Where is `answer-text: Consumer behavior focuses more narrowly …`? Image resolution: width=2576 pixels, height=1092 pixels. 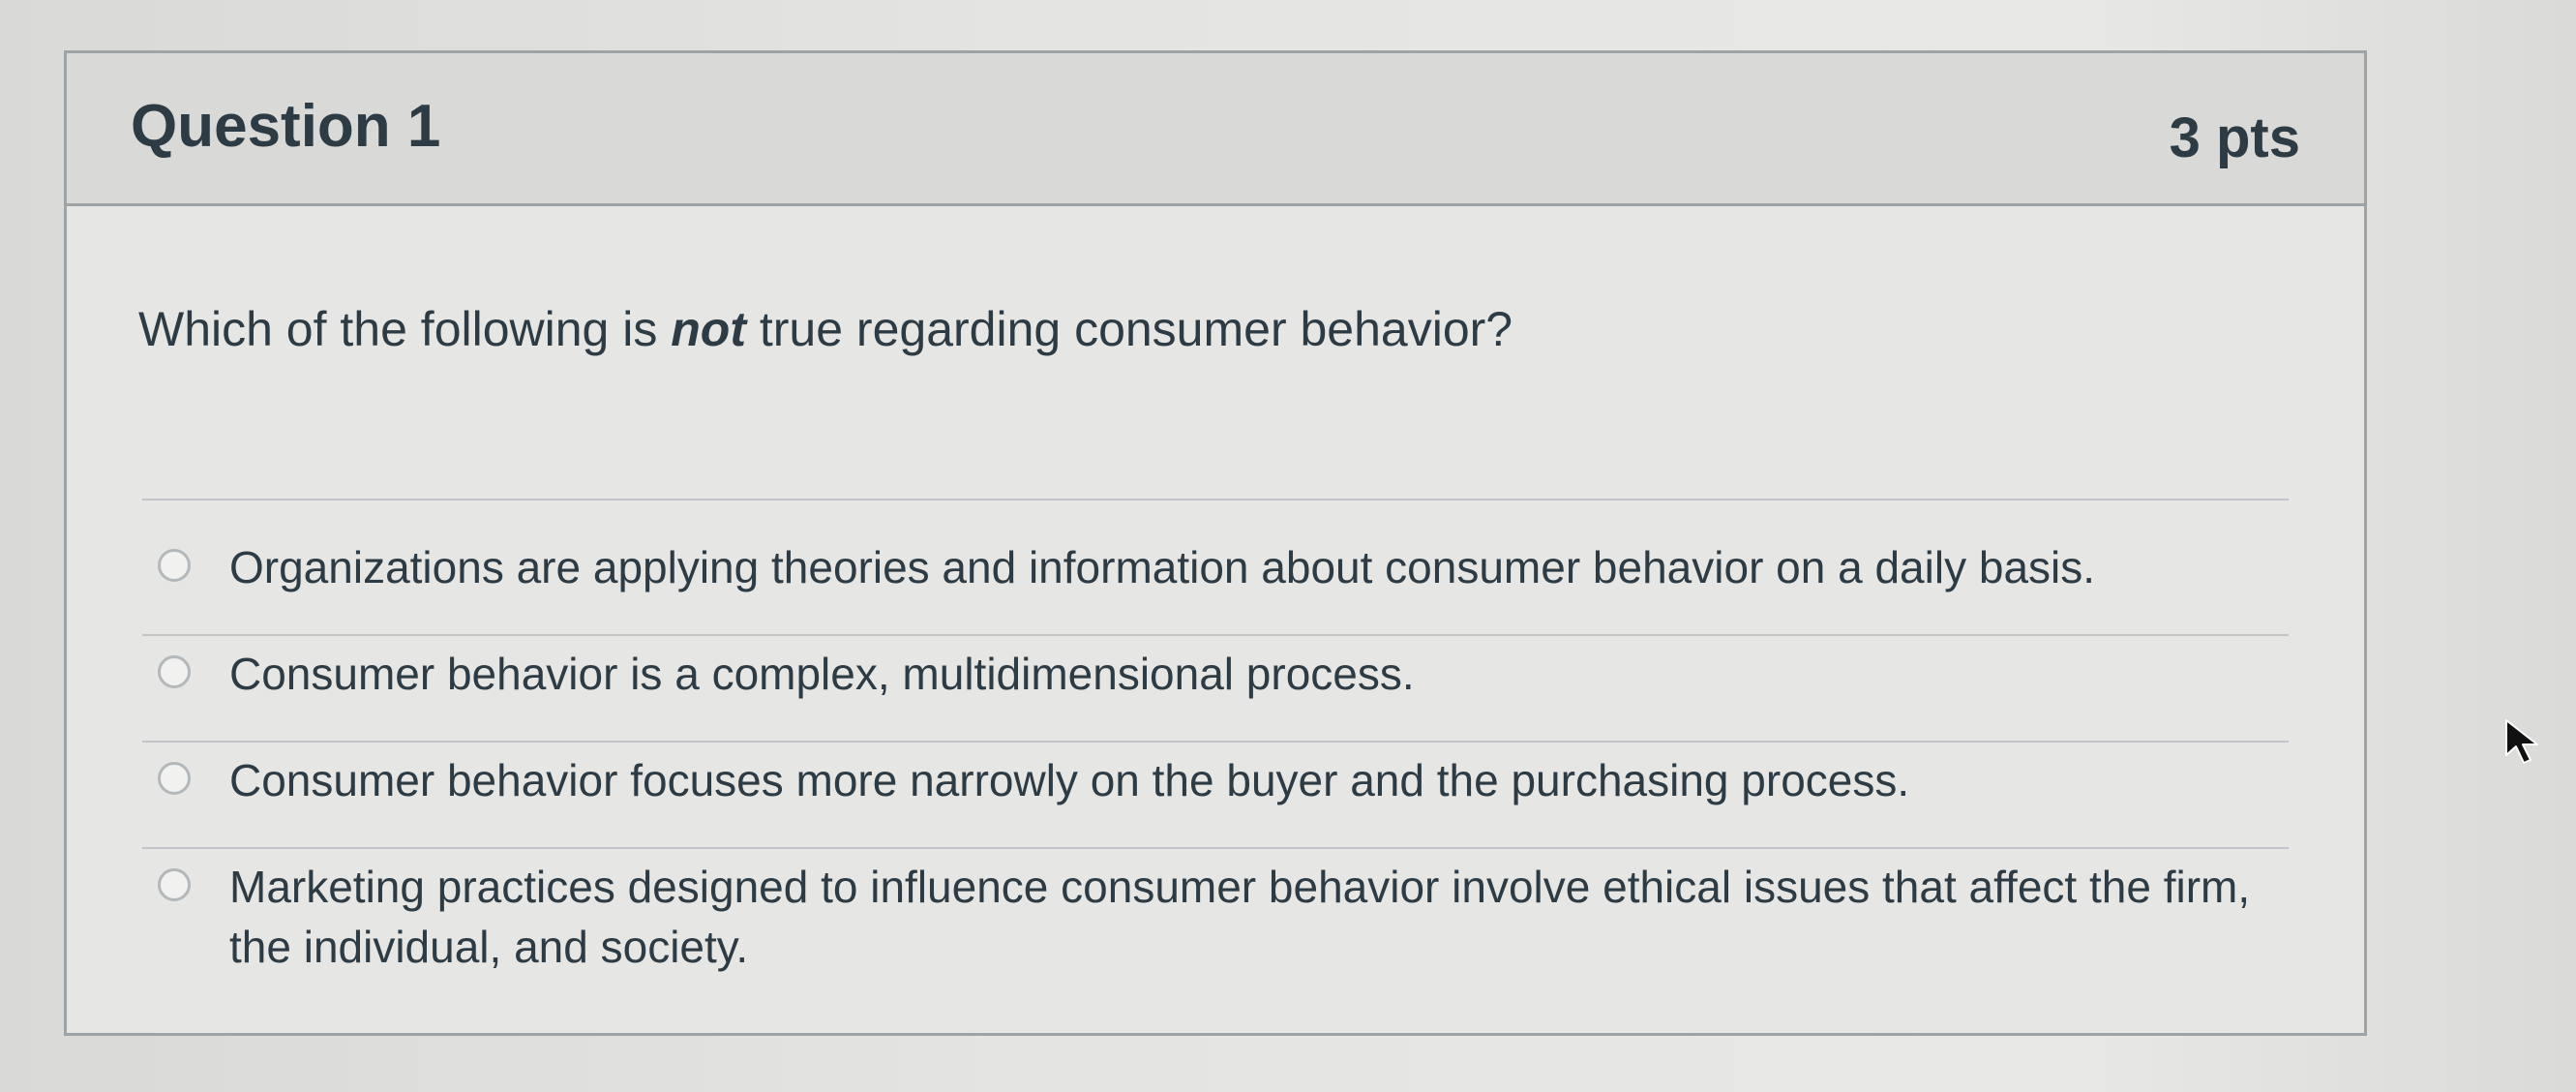 answer-text: Consumer behavior focuses more narrowly … is located at coordinates (1069, 780).